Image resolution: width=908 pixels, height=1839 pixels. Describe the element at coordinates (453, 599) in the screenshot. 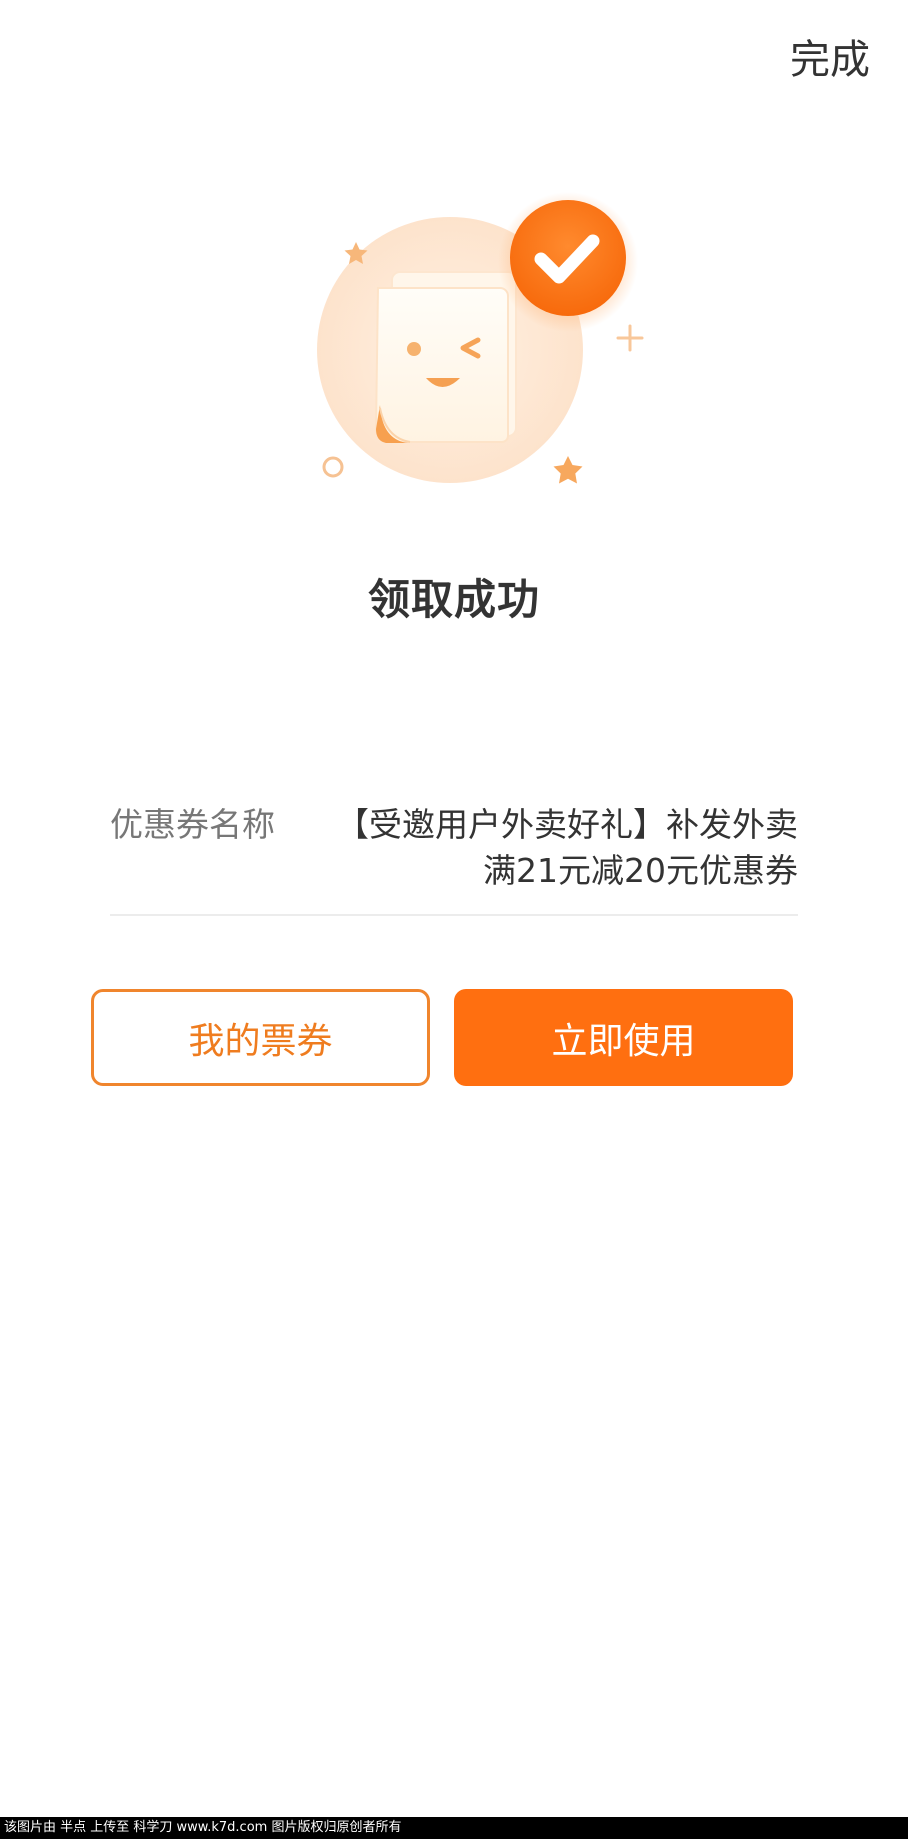

I see `success-title: 领取成功` at that location.